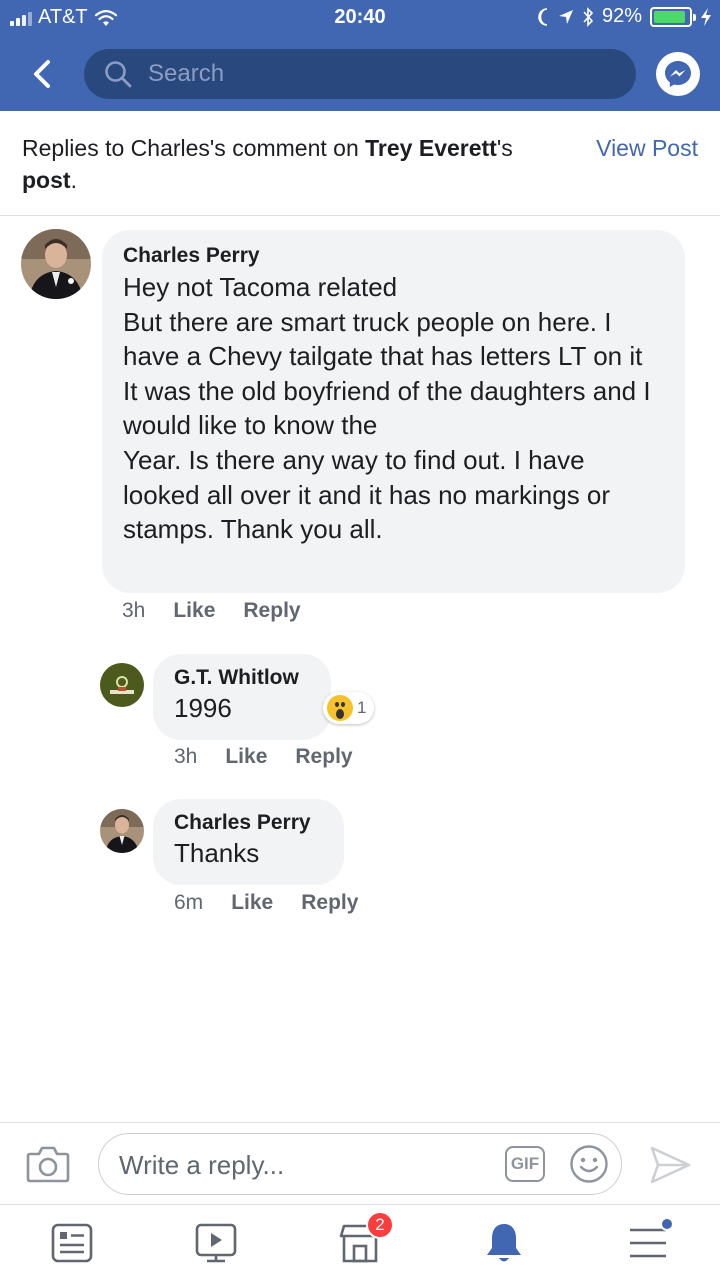  I want to click on tab-notifications, so click(504, 1243).